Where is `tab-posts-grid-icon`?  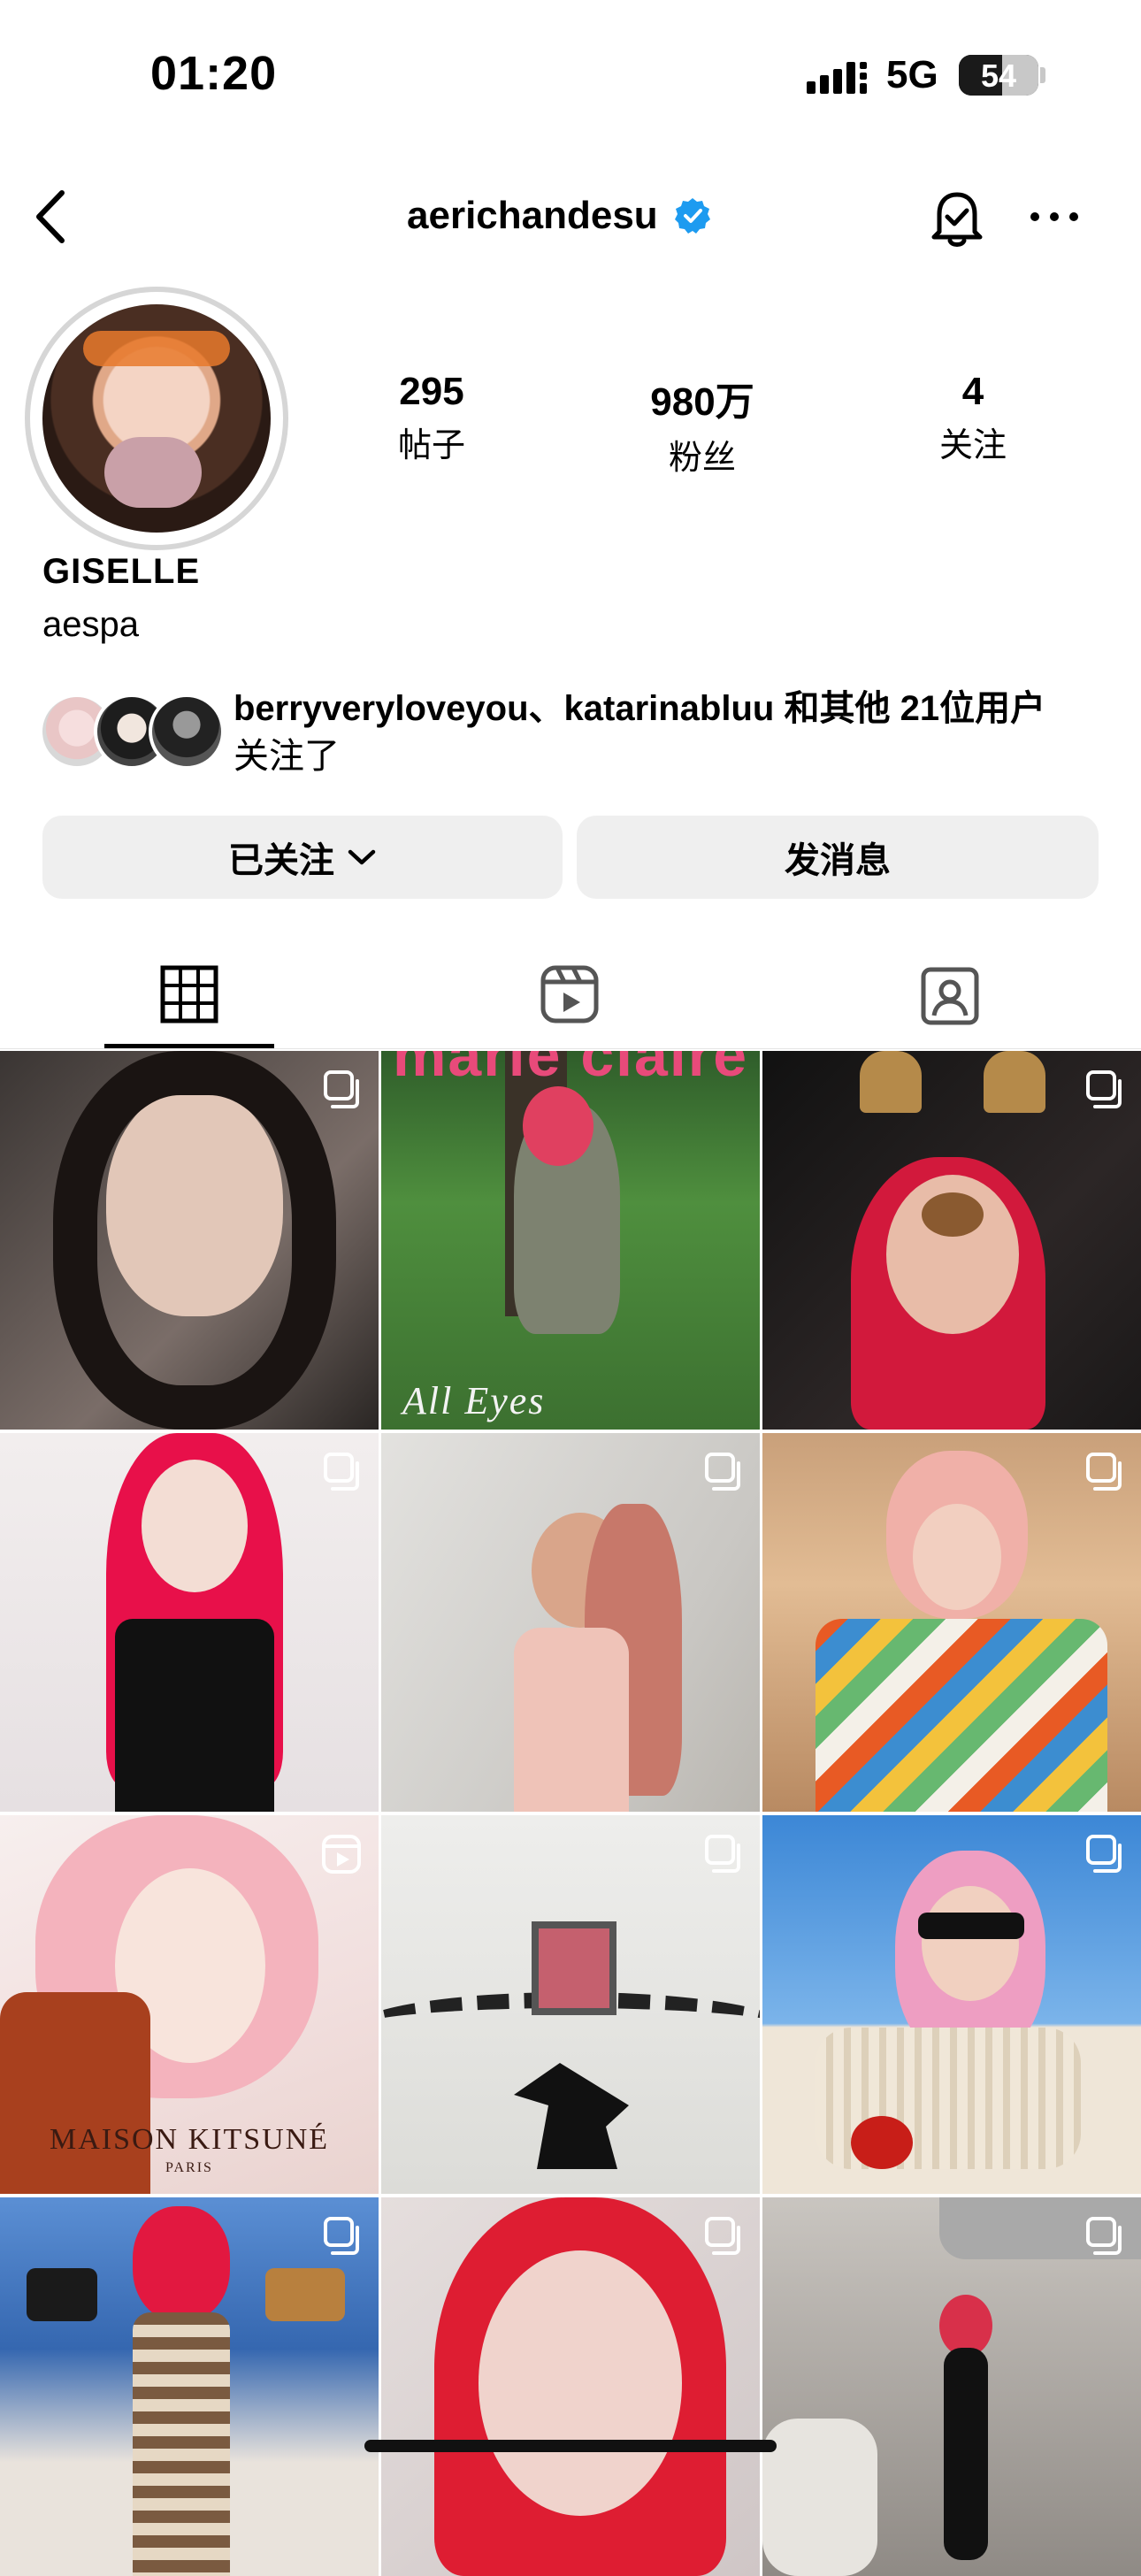
tab-posts-grid-icon is located at coordinates (189, 994).